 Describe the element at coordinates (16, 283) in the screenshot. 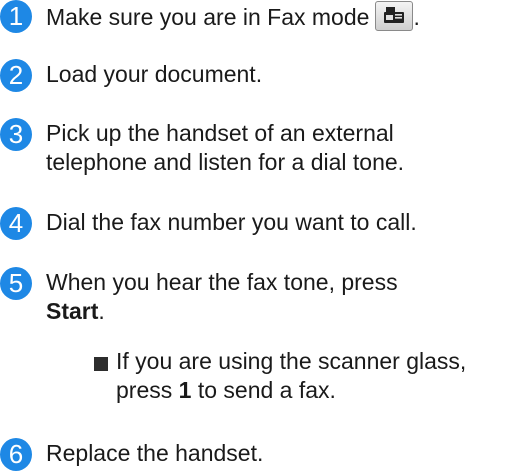

I see `step-number-badge: 5` at that location.